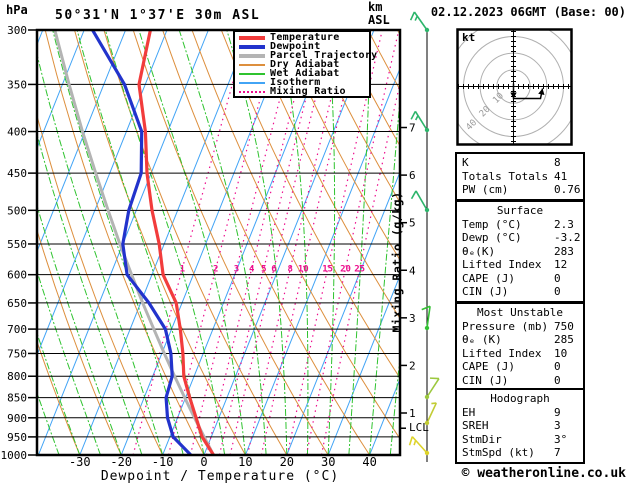 The height and width of the screenshot is (486, 629). I want to click on table-row-label: CIN (J), so click(485, 380).